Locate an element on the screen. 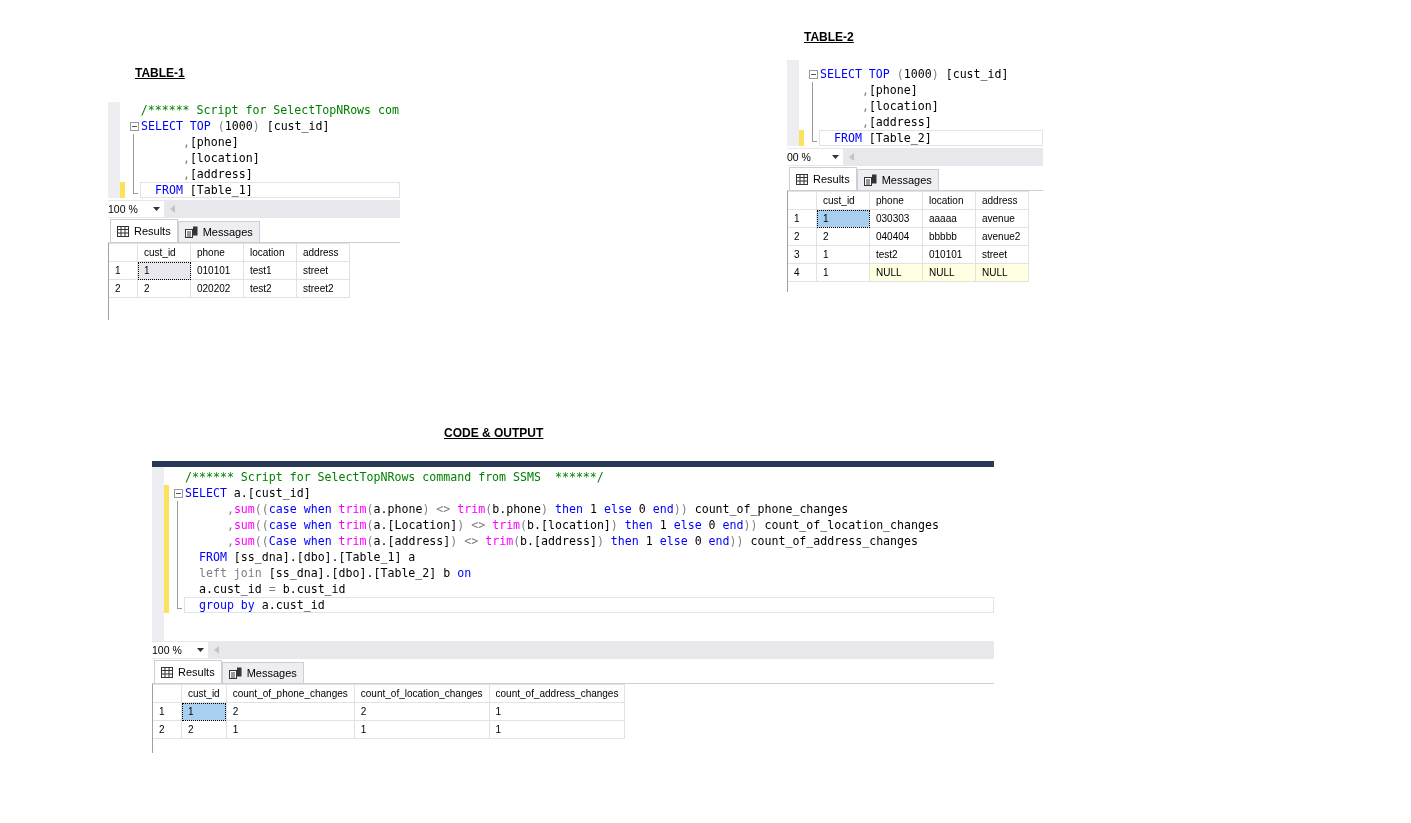 This screenshot has height=823, width=1411. code-line: SELECT a.[cust_id] is located at coordinates (248, 493).